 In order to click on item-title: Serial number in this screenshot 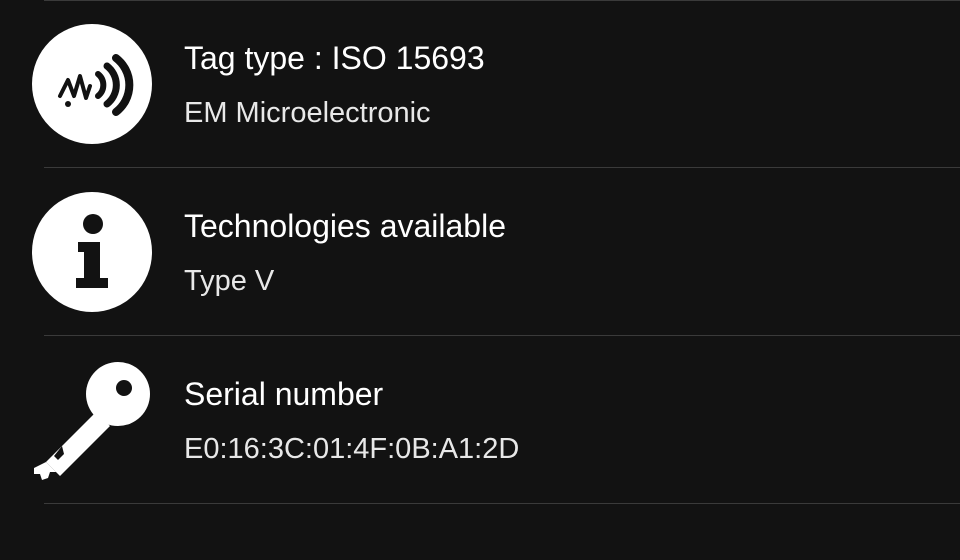, I will do `click(284, 394)`.